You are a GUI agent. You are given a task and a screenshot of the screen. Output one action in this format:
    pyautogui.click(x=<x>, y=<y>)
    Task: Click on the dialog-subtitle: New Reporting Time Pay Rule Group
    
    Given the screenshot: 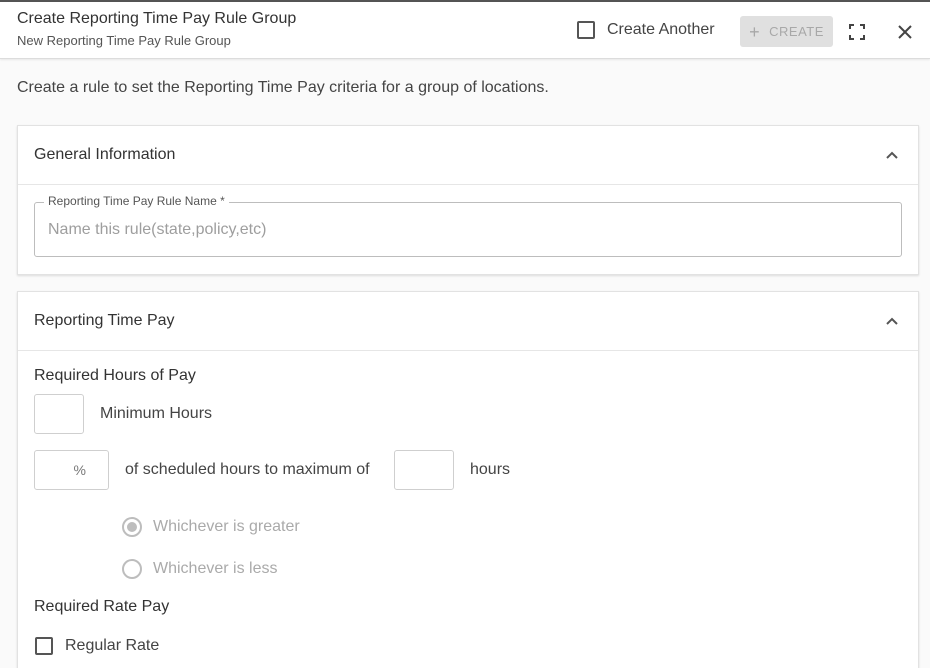 What is the action you would take?
    pyautogui.click(x=124, y=40)
    